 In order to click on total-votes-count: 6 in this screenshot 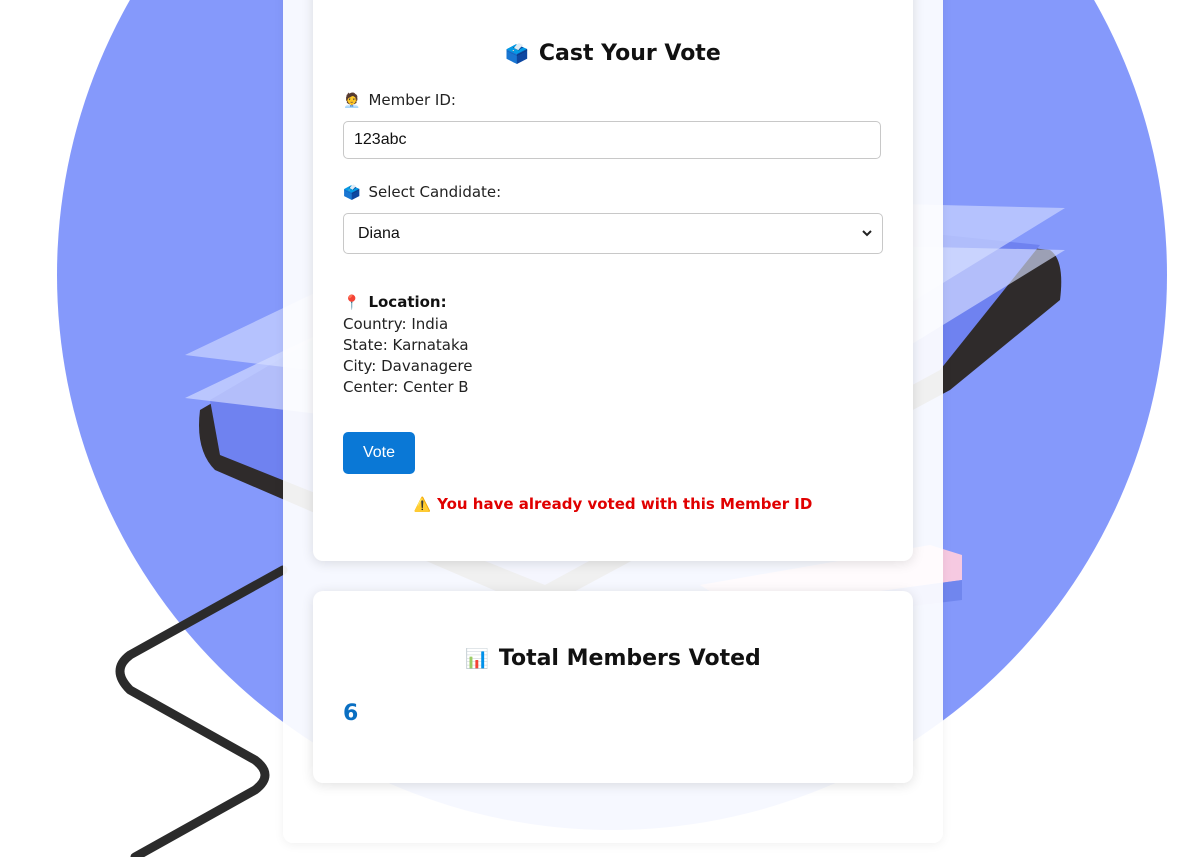, I will do `click(351, 713)`.